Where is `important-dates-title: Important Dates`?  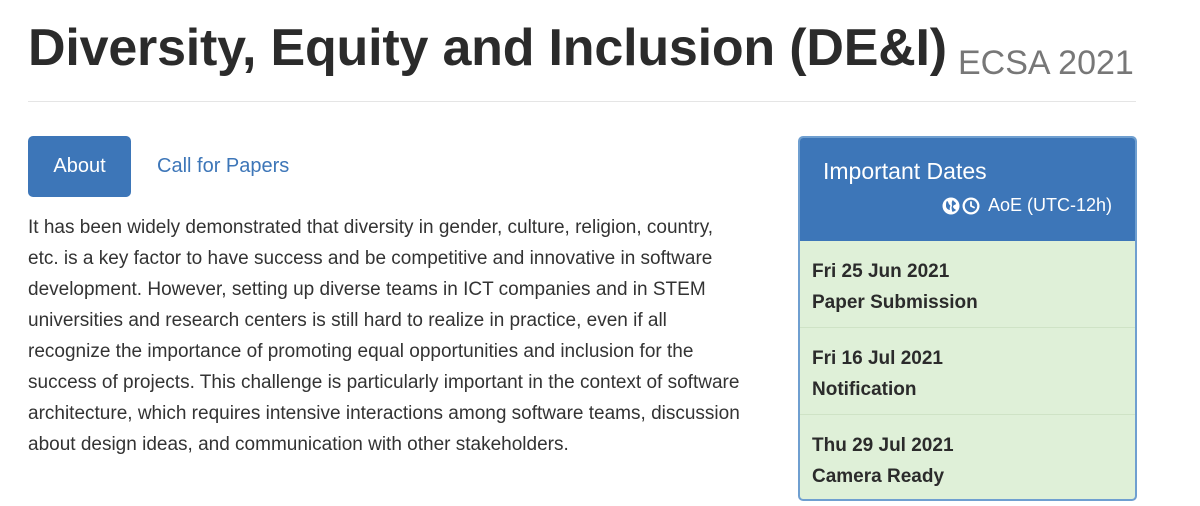
important-dates-title: Important Dates is located at coordinates (905, 171).